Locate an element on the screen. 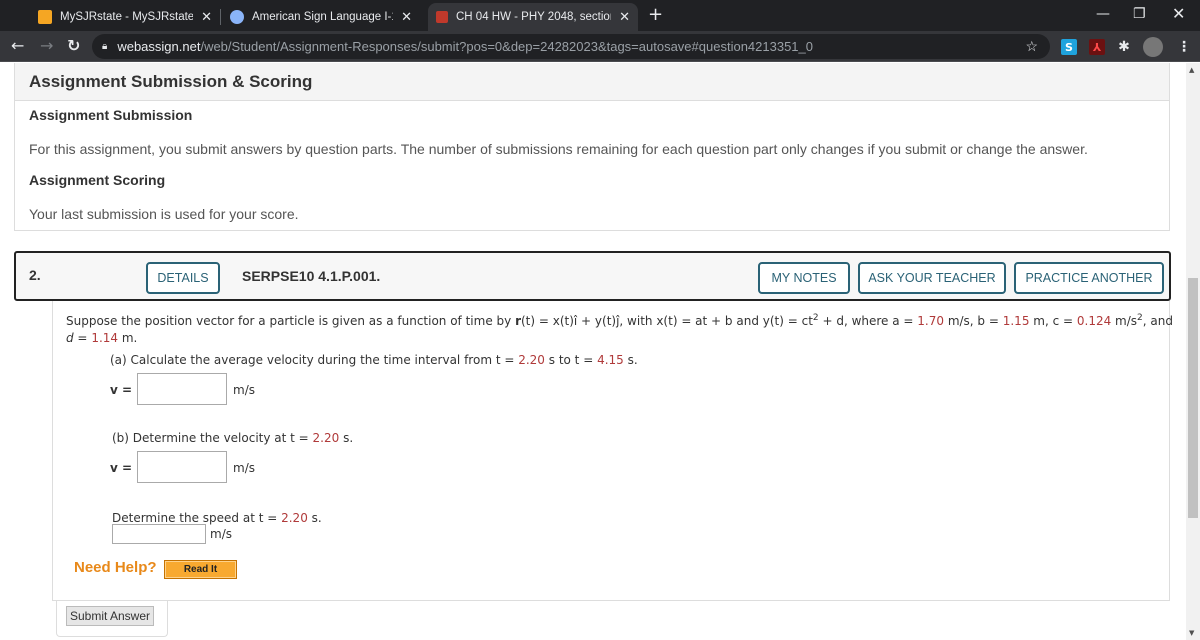 This screenshot has height=640, width=1200. scrollbar-thumb is located at coordinates (1193, 398).